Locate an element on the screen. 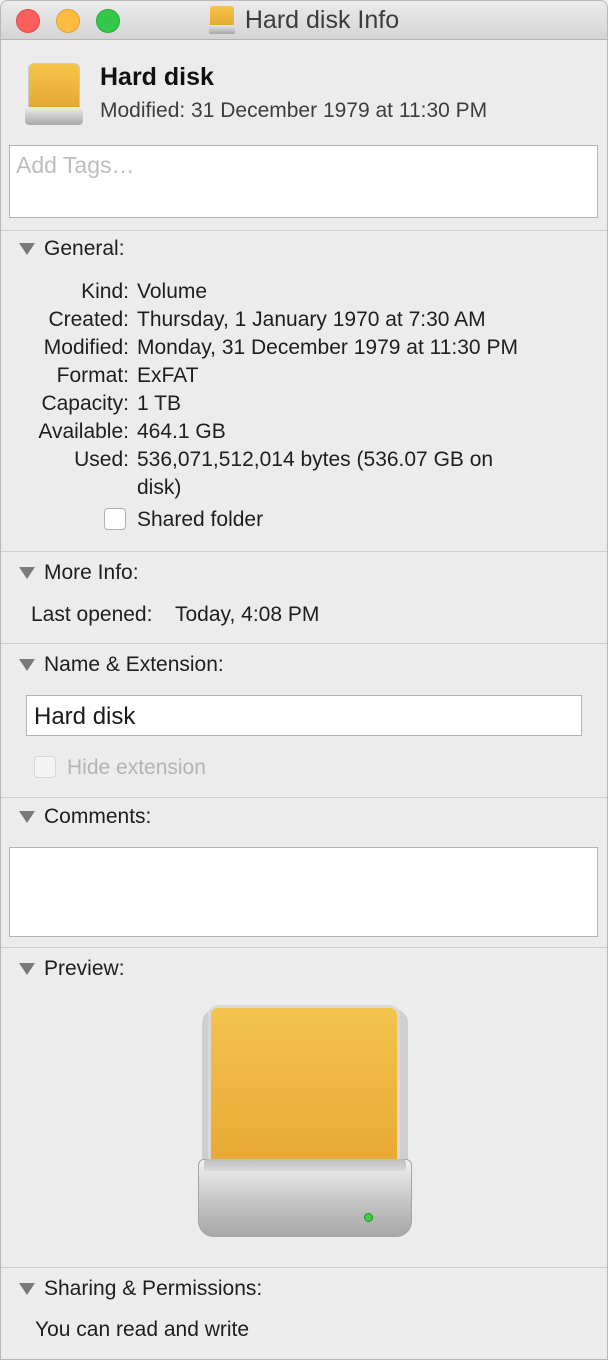 The image size is (608, 1360). modified-label: Modified: is located at coordinates (86, 347).